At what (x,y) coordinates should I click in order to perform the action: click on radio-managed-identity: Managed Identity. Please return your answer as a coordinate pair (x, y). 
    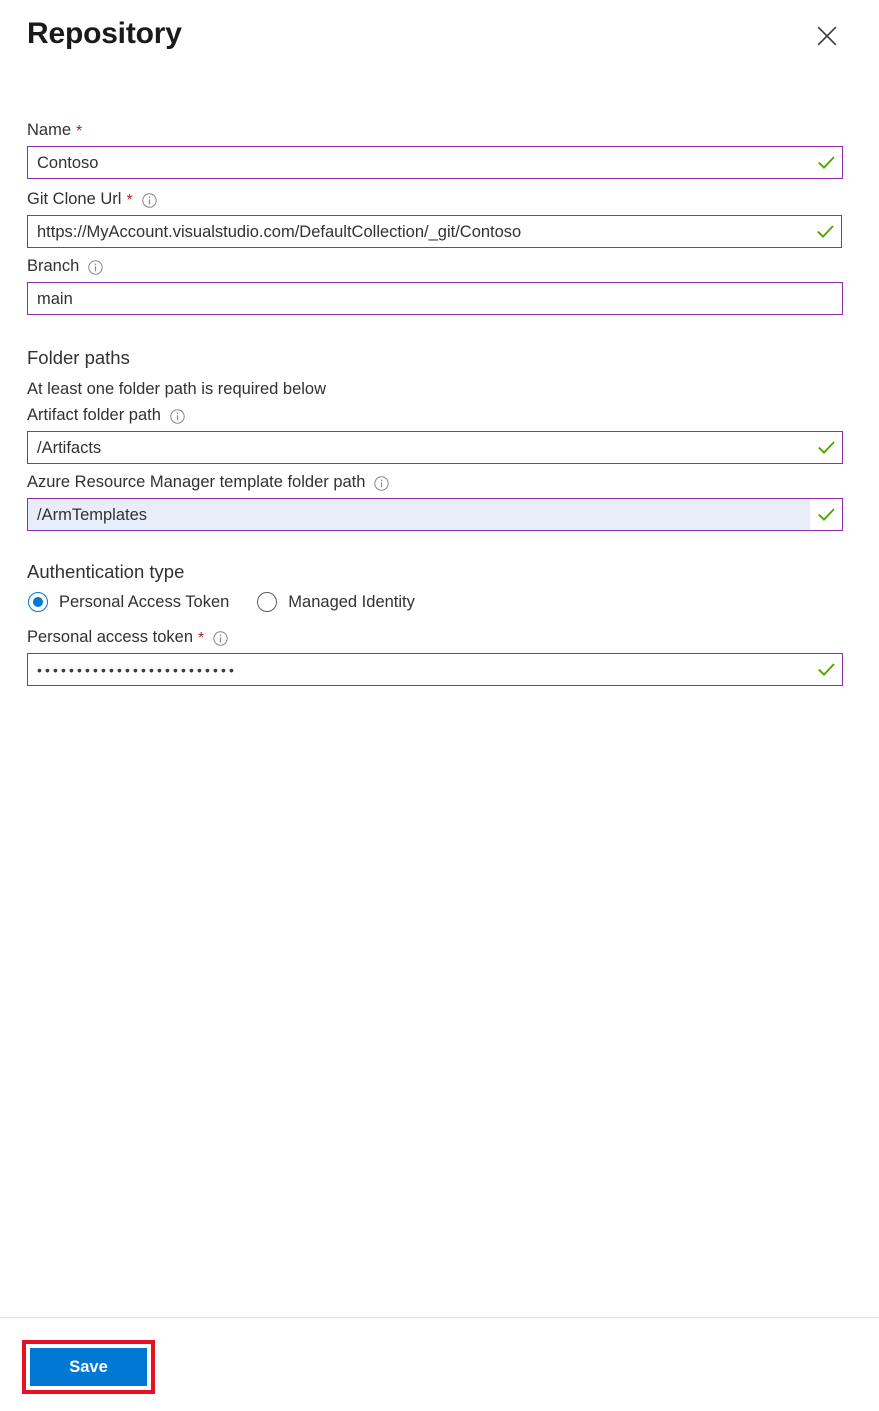
    Looking at the image, I should click on (336, 602).